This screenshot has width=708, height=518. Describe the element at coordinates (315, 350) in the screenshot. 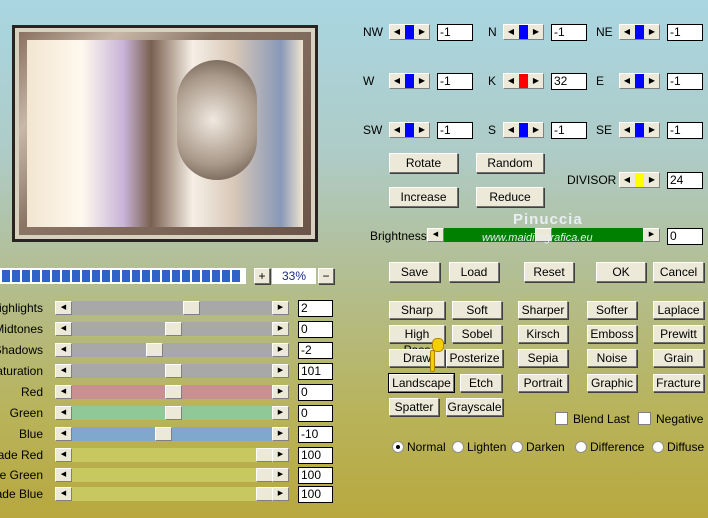

I see `shadows-input: -2` at that location.